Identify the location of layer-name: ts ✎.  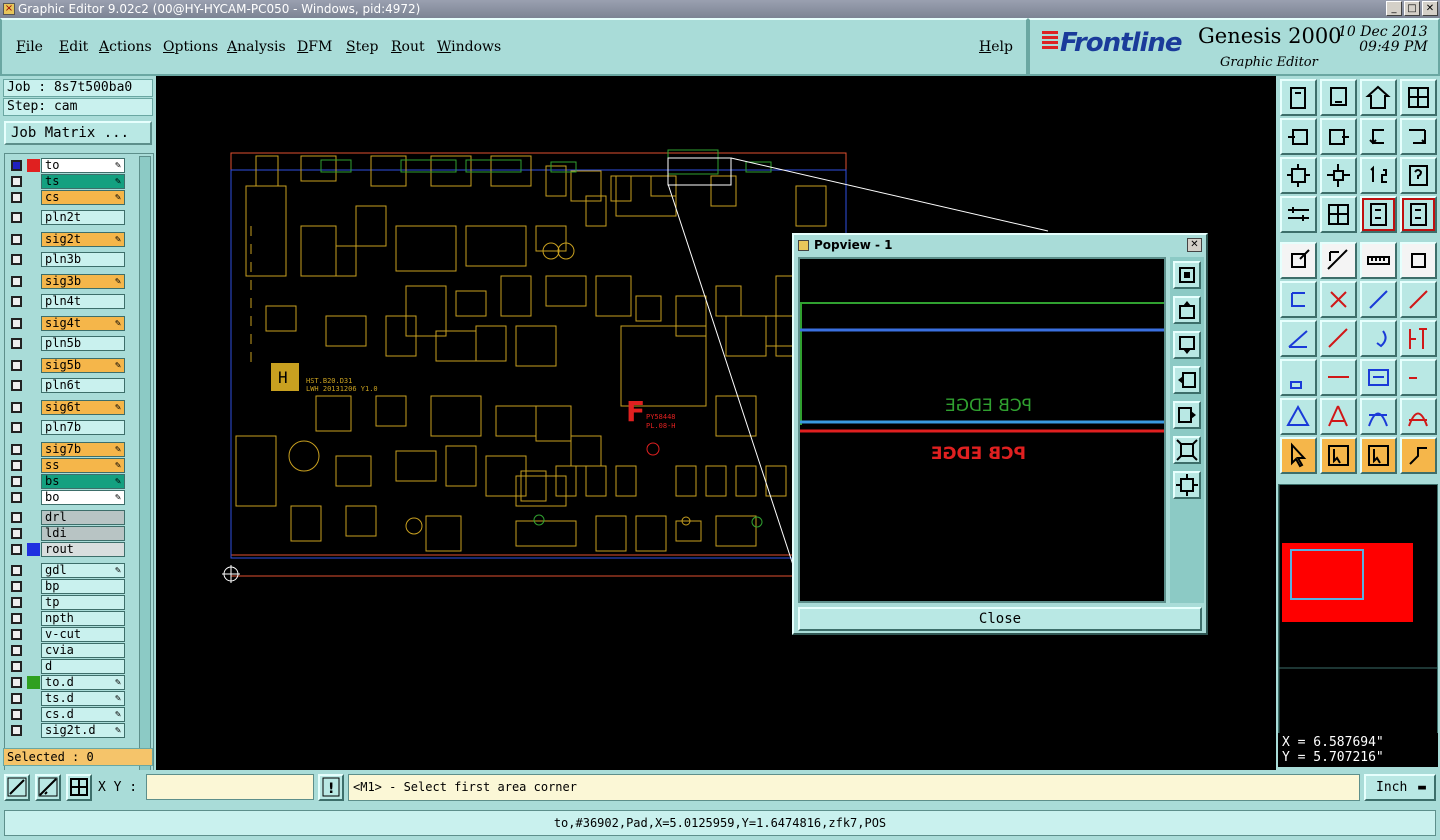
(83, 181).